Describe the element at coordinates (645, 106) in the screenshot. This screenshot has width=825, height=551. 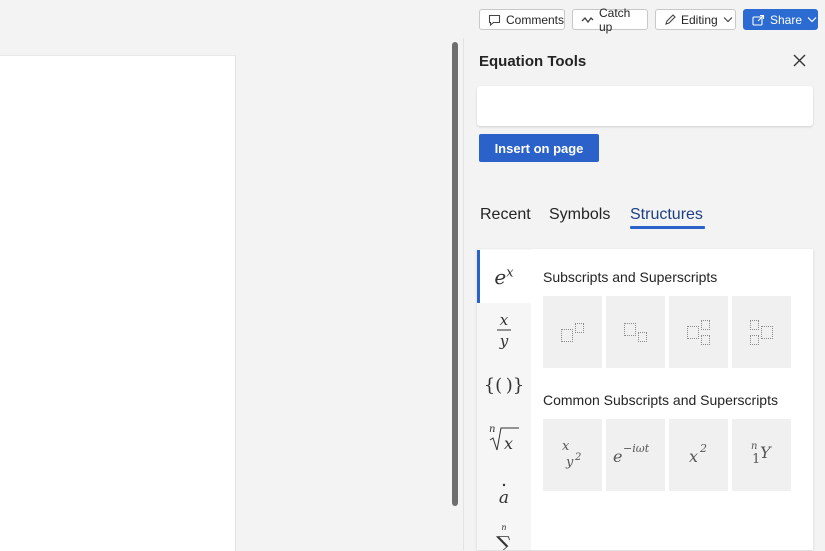
I see `equation-input` at that location.